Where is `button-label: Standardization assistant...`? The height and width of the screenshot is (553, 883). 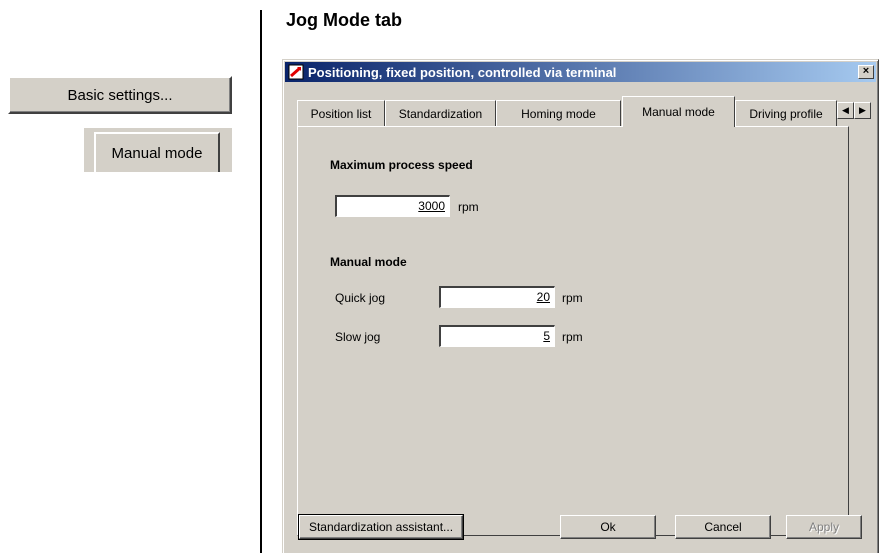
button-label: Standardization assistant... is located at coordinates (381, 527).